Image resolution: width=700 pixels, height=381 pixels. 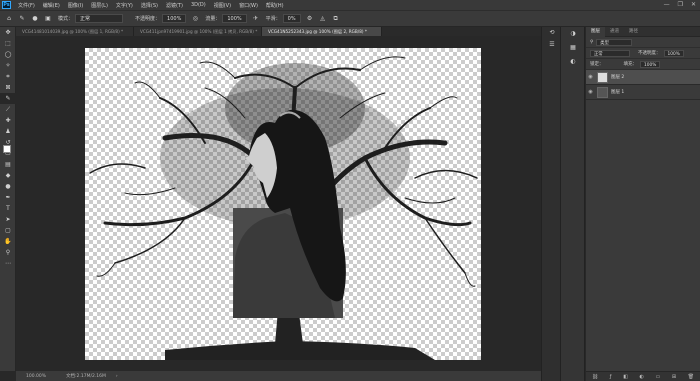 I want to click on tab-document-3: VCG41N5252343.jpg @ 100% (图层 2, RGB/8) *, so click(x=322, y=31).